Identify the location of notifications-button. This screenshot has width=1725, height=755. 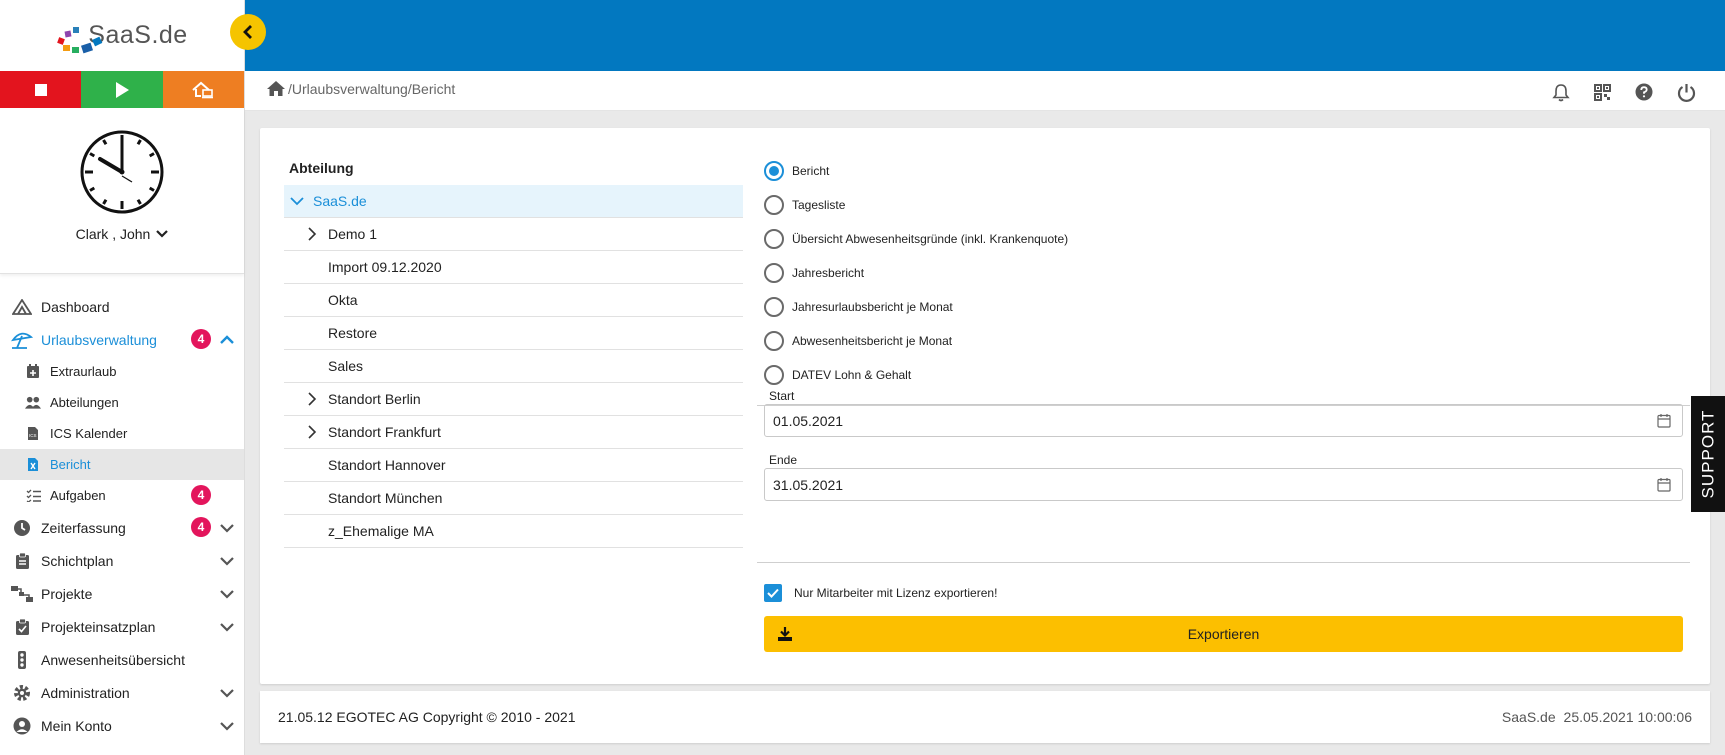
(1561, 92).